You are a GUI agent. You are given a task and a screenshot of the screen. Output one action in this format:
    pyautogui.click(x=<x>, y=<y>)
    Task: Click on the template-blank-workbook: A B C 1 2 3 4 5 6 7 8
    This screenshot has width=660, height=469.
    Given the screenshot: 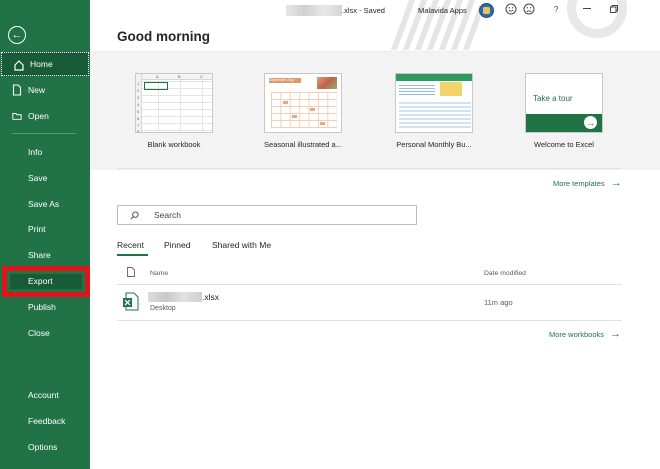 What is the action you would take?
    pyautogui.click(x=174, y=103)
    